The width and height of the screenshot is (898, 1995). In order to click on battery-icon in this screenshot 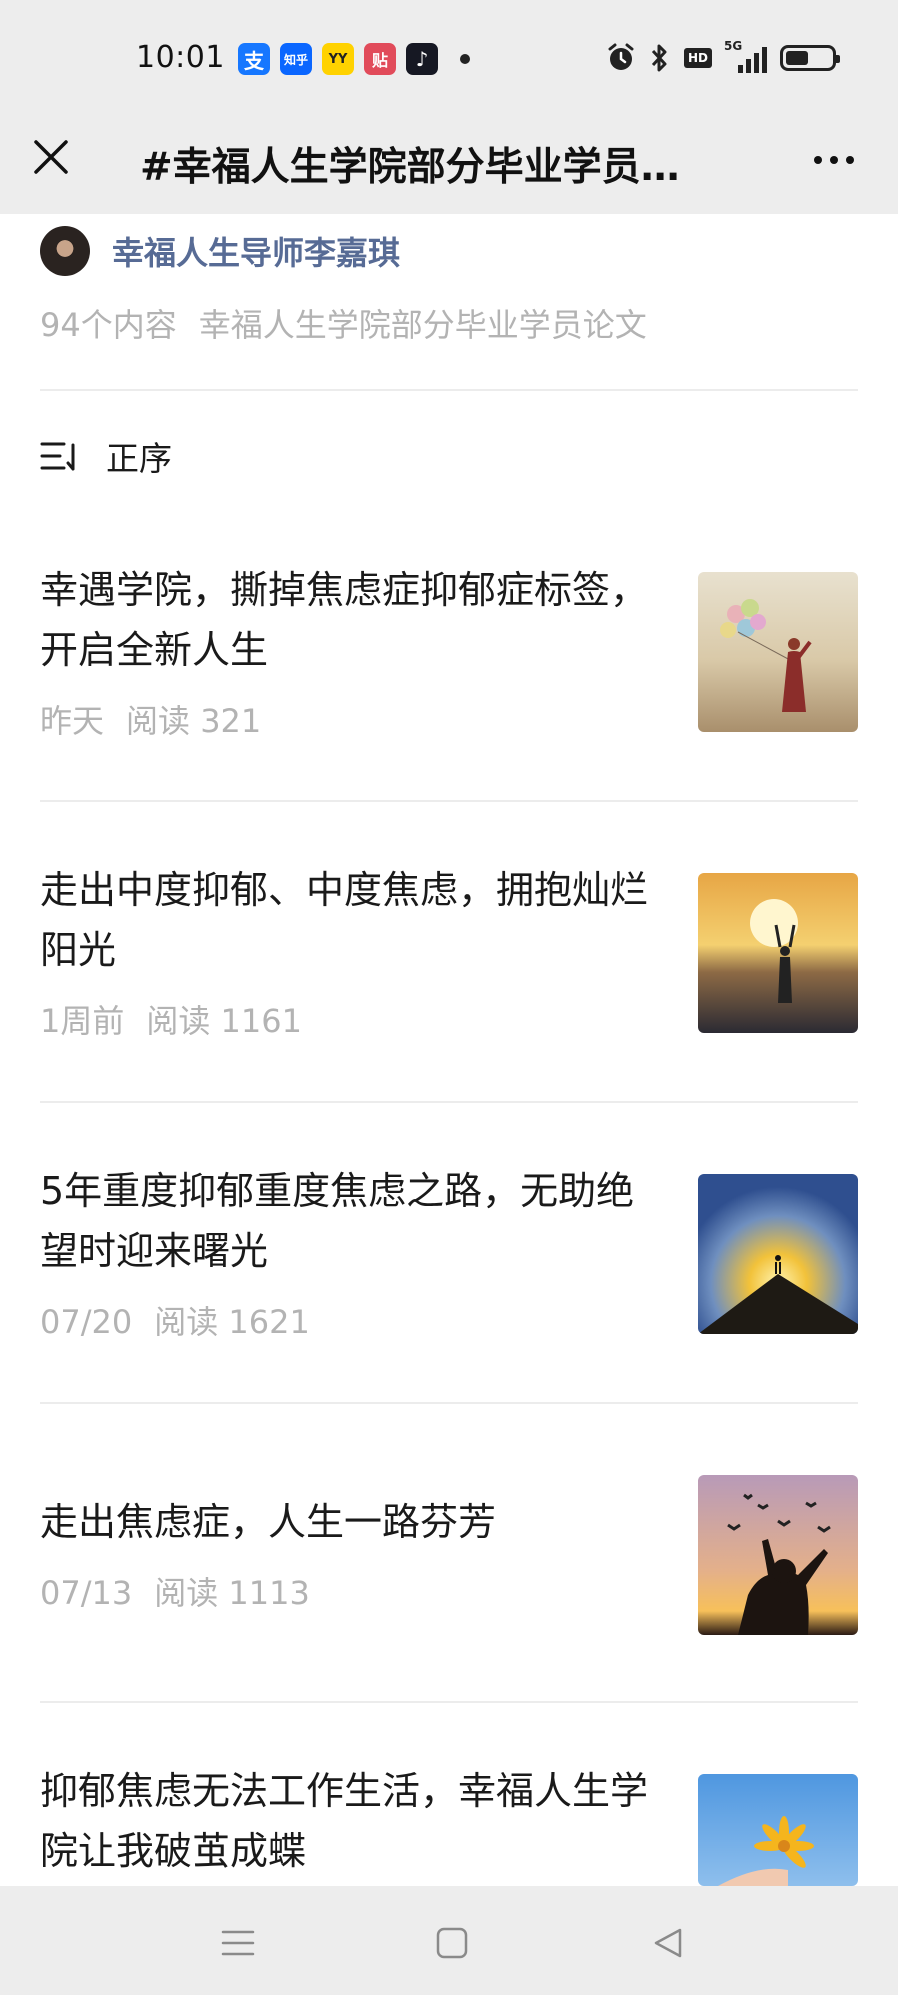, I will do `click(810, 58)`.